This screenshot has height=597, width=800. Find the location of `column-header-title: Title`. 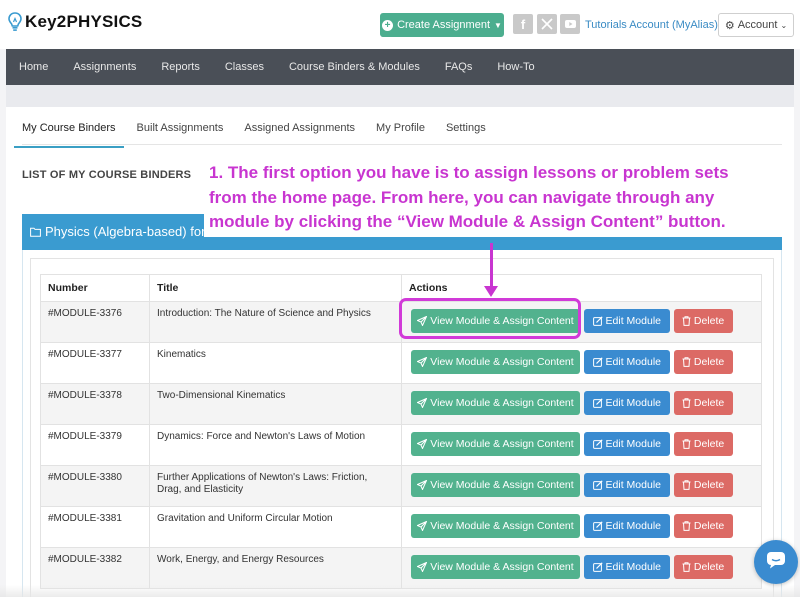

column-header-title: Title is located at coordinates (275, 288).